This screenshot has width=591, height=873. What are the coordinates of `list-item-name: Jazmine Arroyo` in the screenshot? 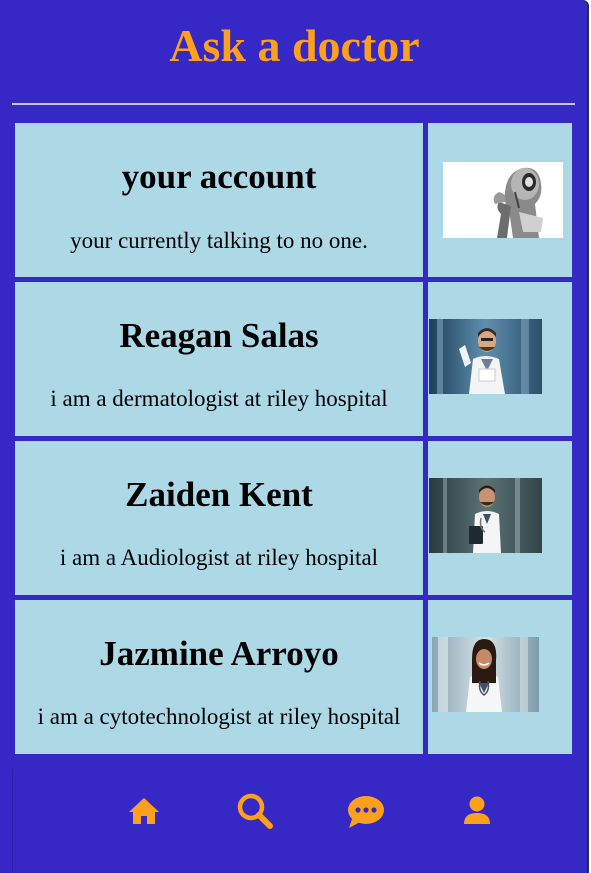 It's located at (219, 653).